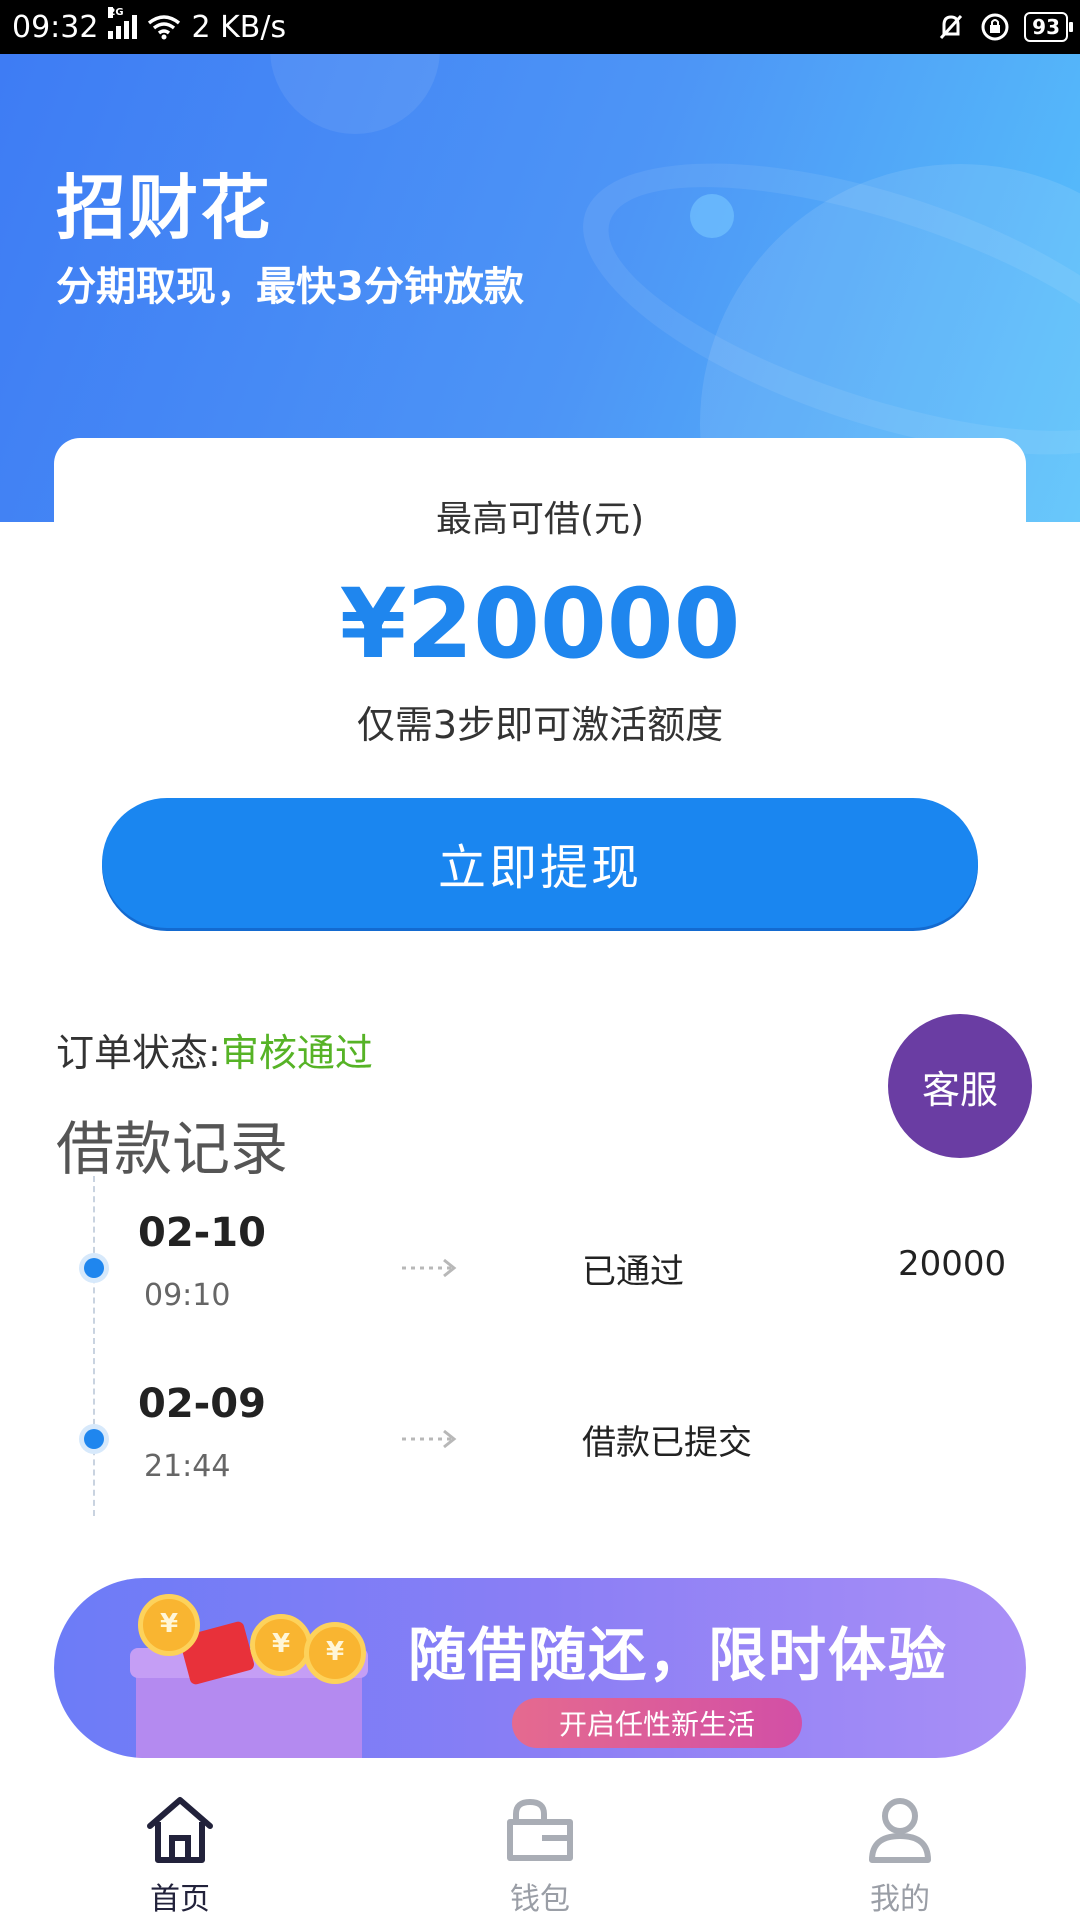 This screenshot has height=1920, width=1080. What do you see at coordinates (540, 27) in the screenshot?
I see `status-bar: 09:32 2G 2 KB/s 93` at bounding box center [540, 27].